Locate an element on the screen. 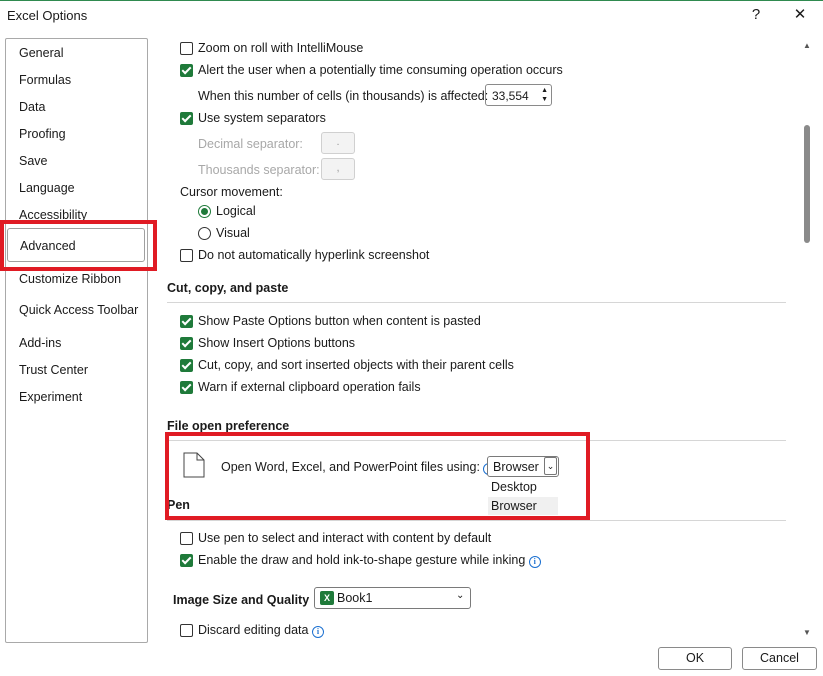 The image size is (823, 676). image-size-heading: Image Size and Quality is located at coordinates (241, 600).